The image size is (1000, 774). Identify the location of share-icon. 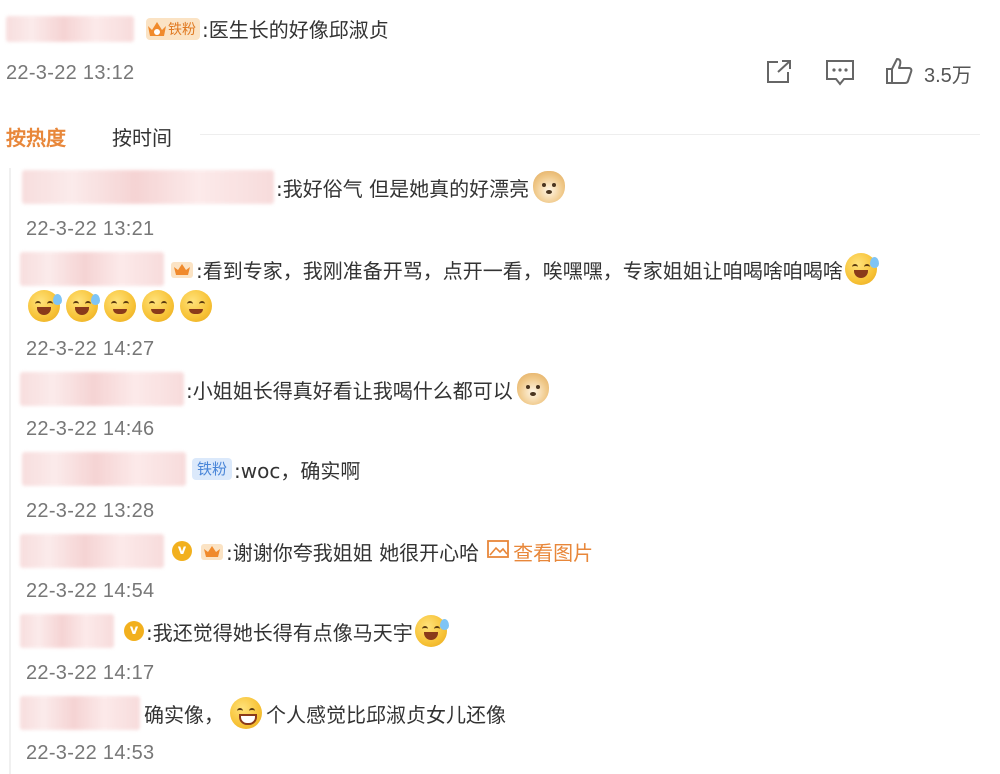
(779, 74).